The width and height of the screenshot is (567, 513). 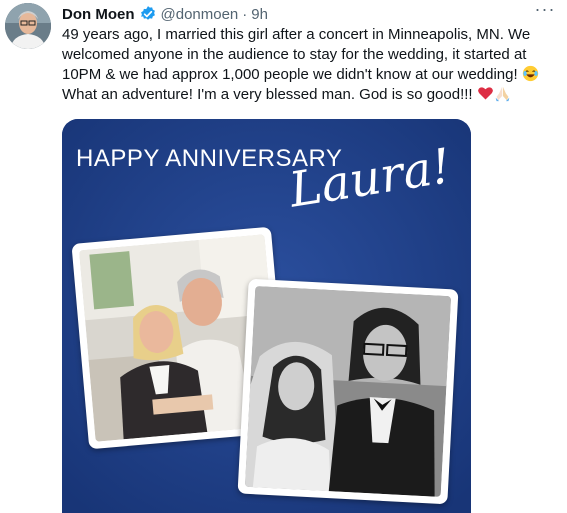 I want to click on author-name: Don Moen, so click(x=98, y=14).